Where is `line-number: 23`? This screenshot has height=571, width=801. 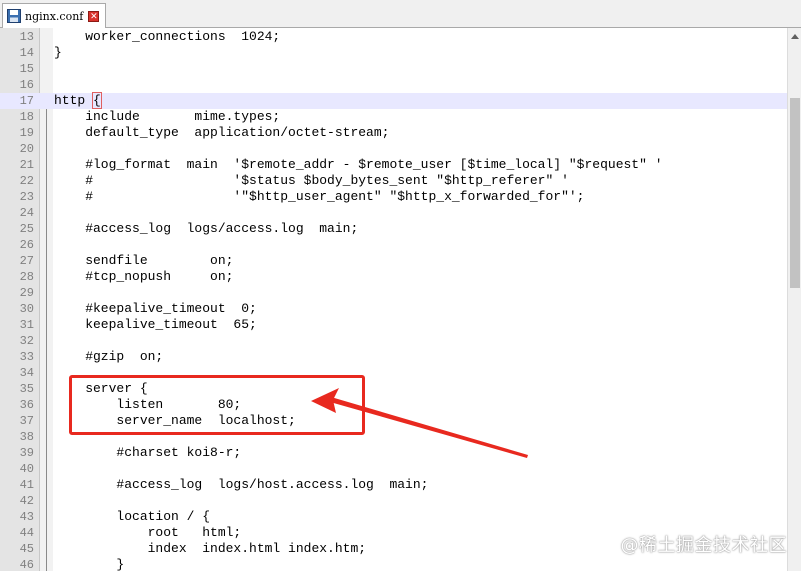 line-number: 23 is located at coordinates (26, 197).